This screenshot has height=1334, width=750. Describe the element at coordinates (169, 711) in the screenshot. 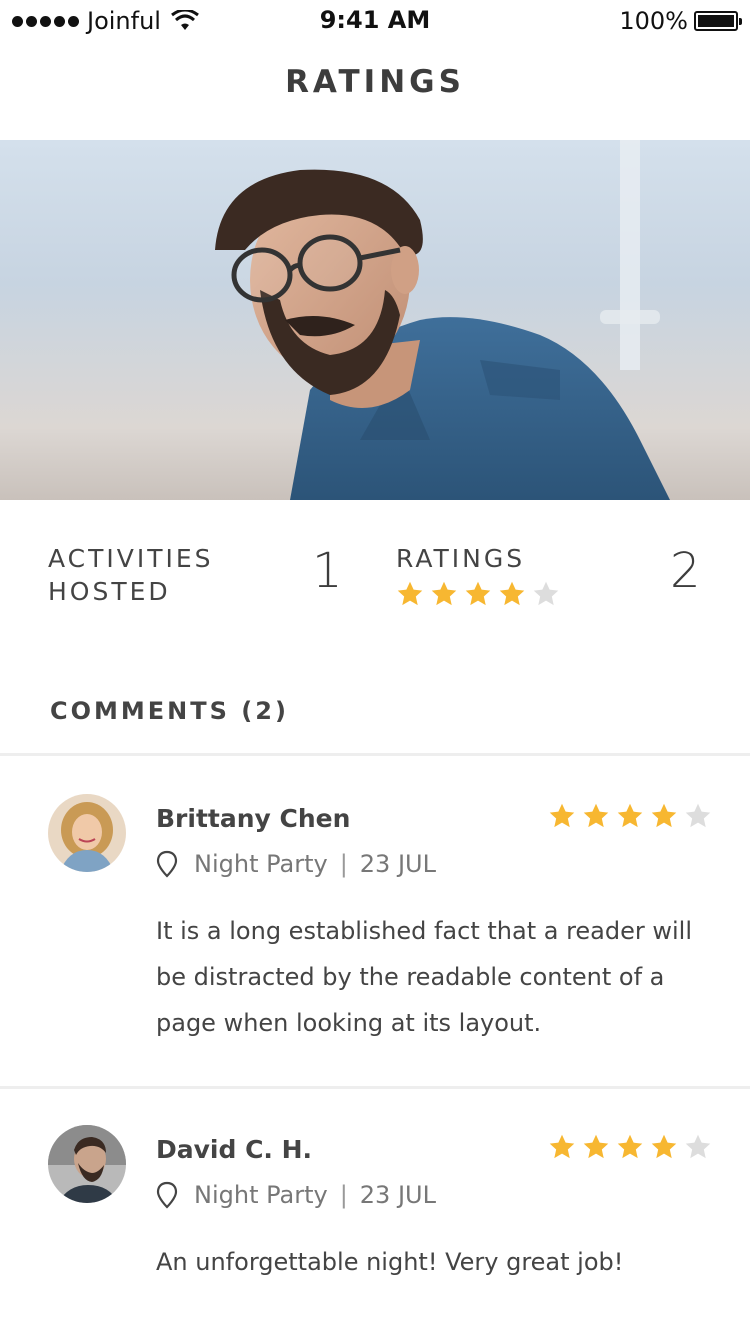

I see `comments-header: COMMENTS (2)` at that location.